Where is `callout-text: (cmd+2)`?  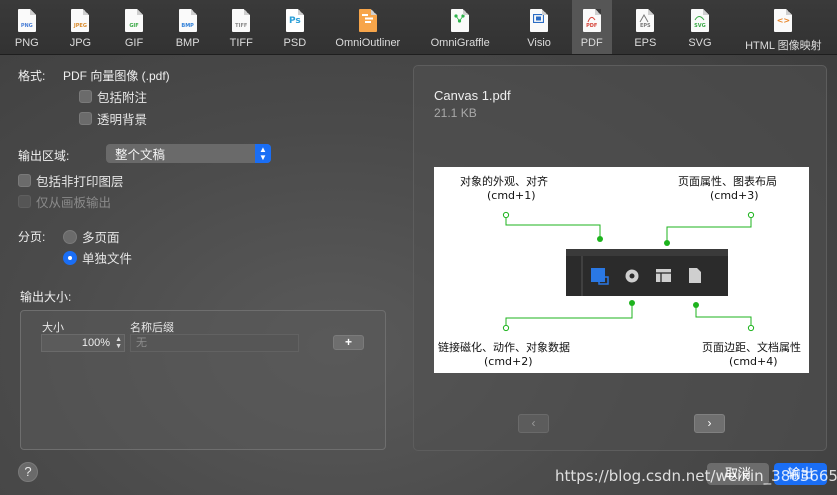
callout-text: (cmd+2) is located at coordinates (508, 361).